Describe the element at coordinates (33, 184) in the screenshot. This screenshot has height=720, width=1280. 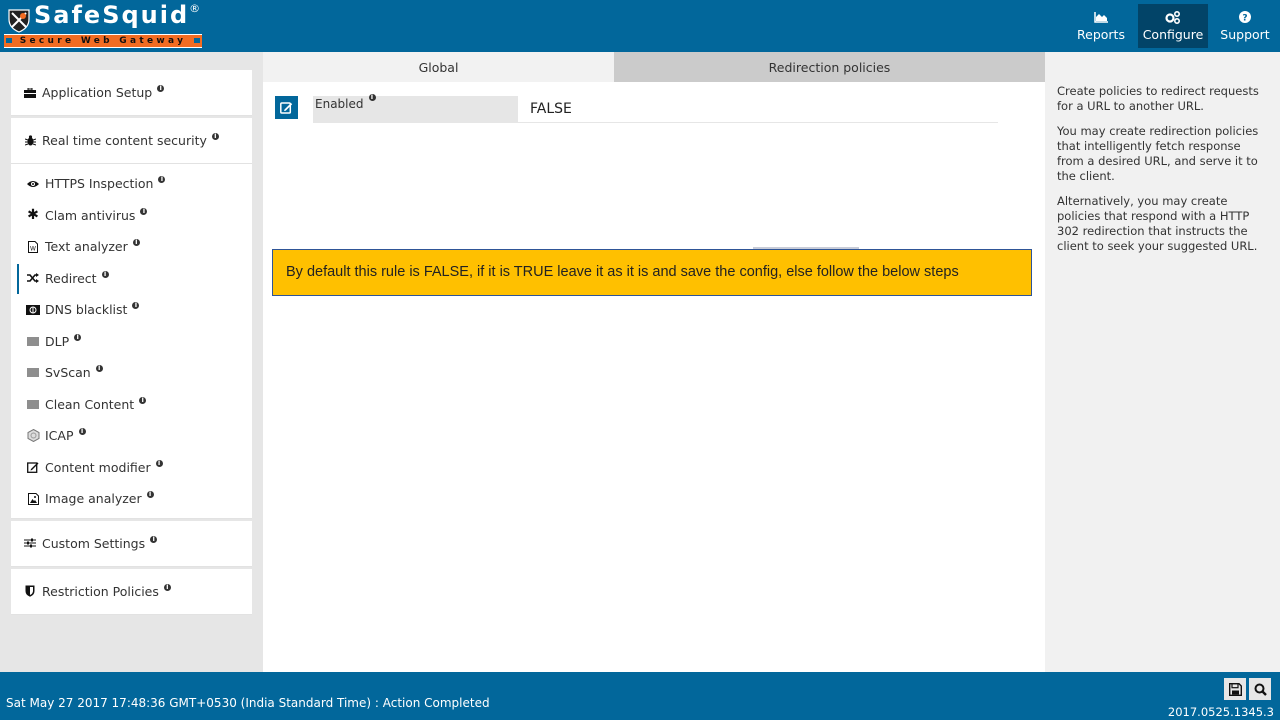
I see `eye-icon` at that location.